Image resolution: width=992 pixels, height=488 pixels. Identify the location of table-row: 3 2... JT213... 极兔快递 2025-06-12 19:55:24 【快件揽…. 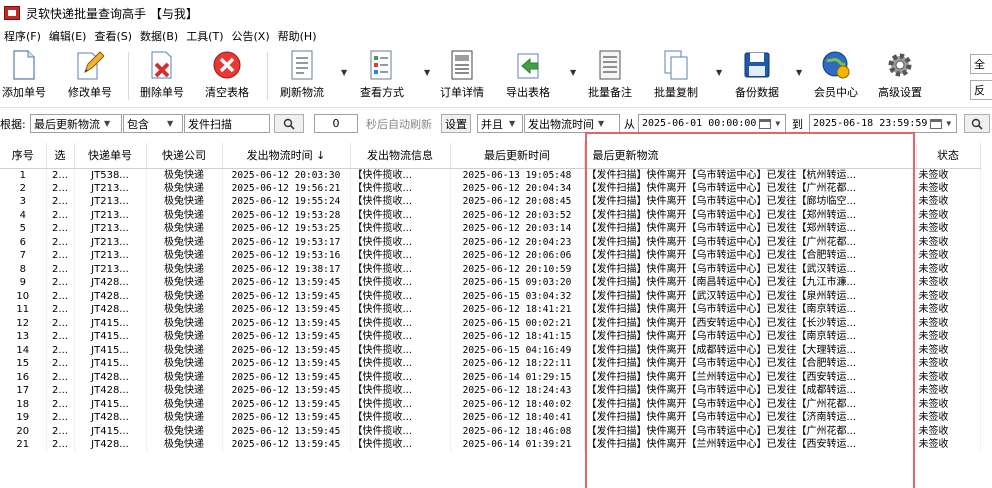
(490, 202).